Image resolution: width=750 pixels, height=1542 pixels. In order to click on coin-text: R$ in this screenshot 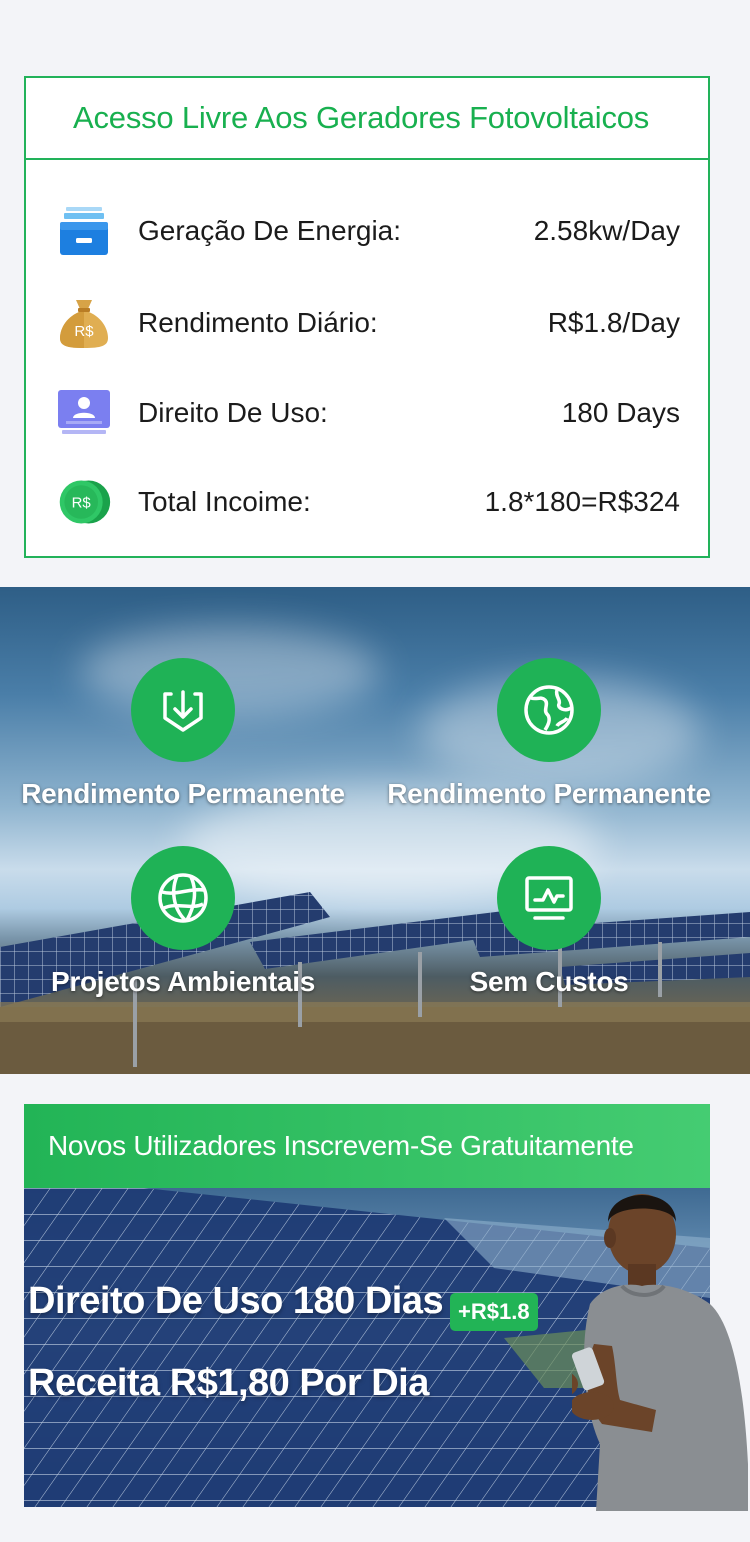, I will do `click(82, 503)`.